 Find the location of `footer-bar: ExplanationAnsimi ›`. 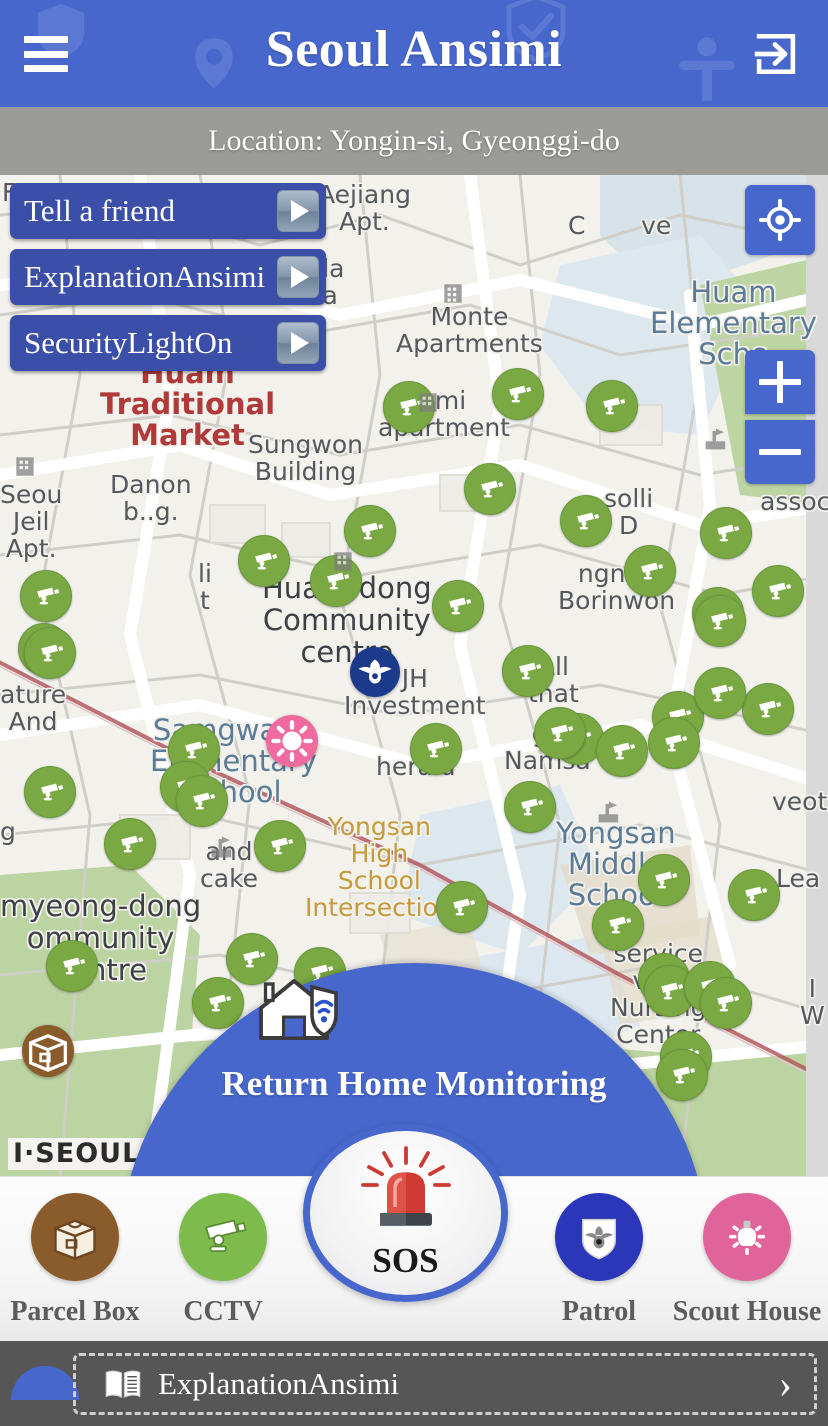

footer-bar: ExplanationAnsimi › is located at coordinates (414, 1383).